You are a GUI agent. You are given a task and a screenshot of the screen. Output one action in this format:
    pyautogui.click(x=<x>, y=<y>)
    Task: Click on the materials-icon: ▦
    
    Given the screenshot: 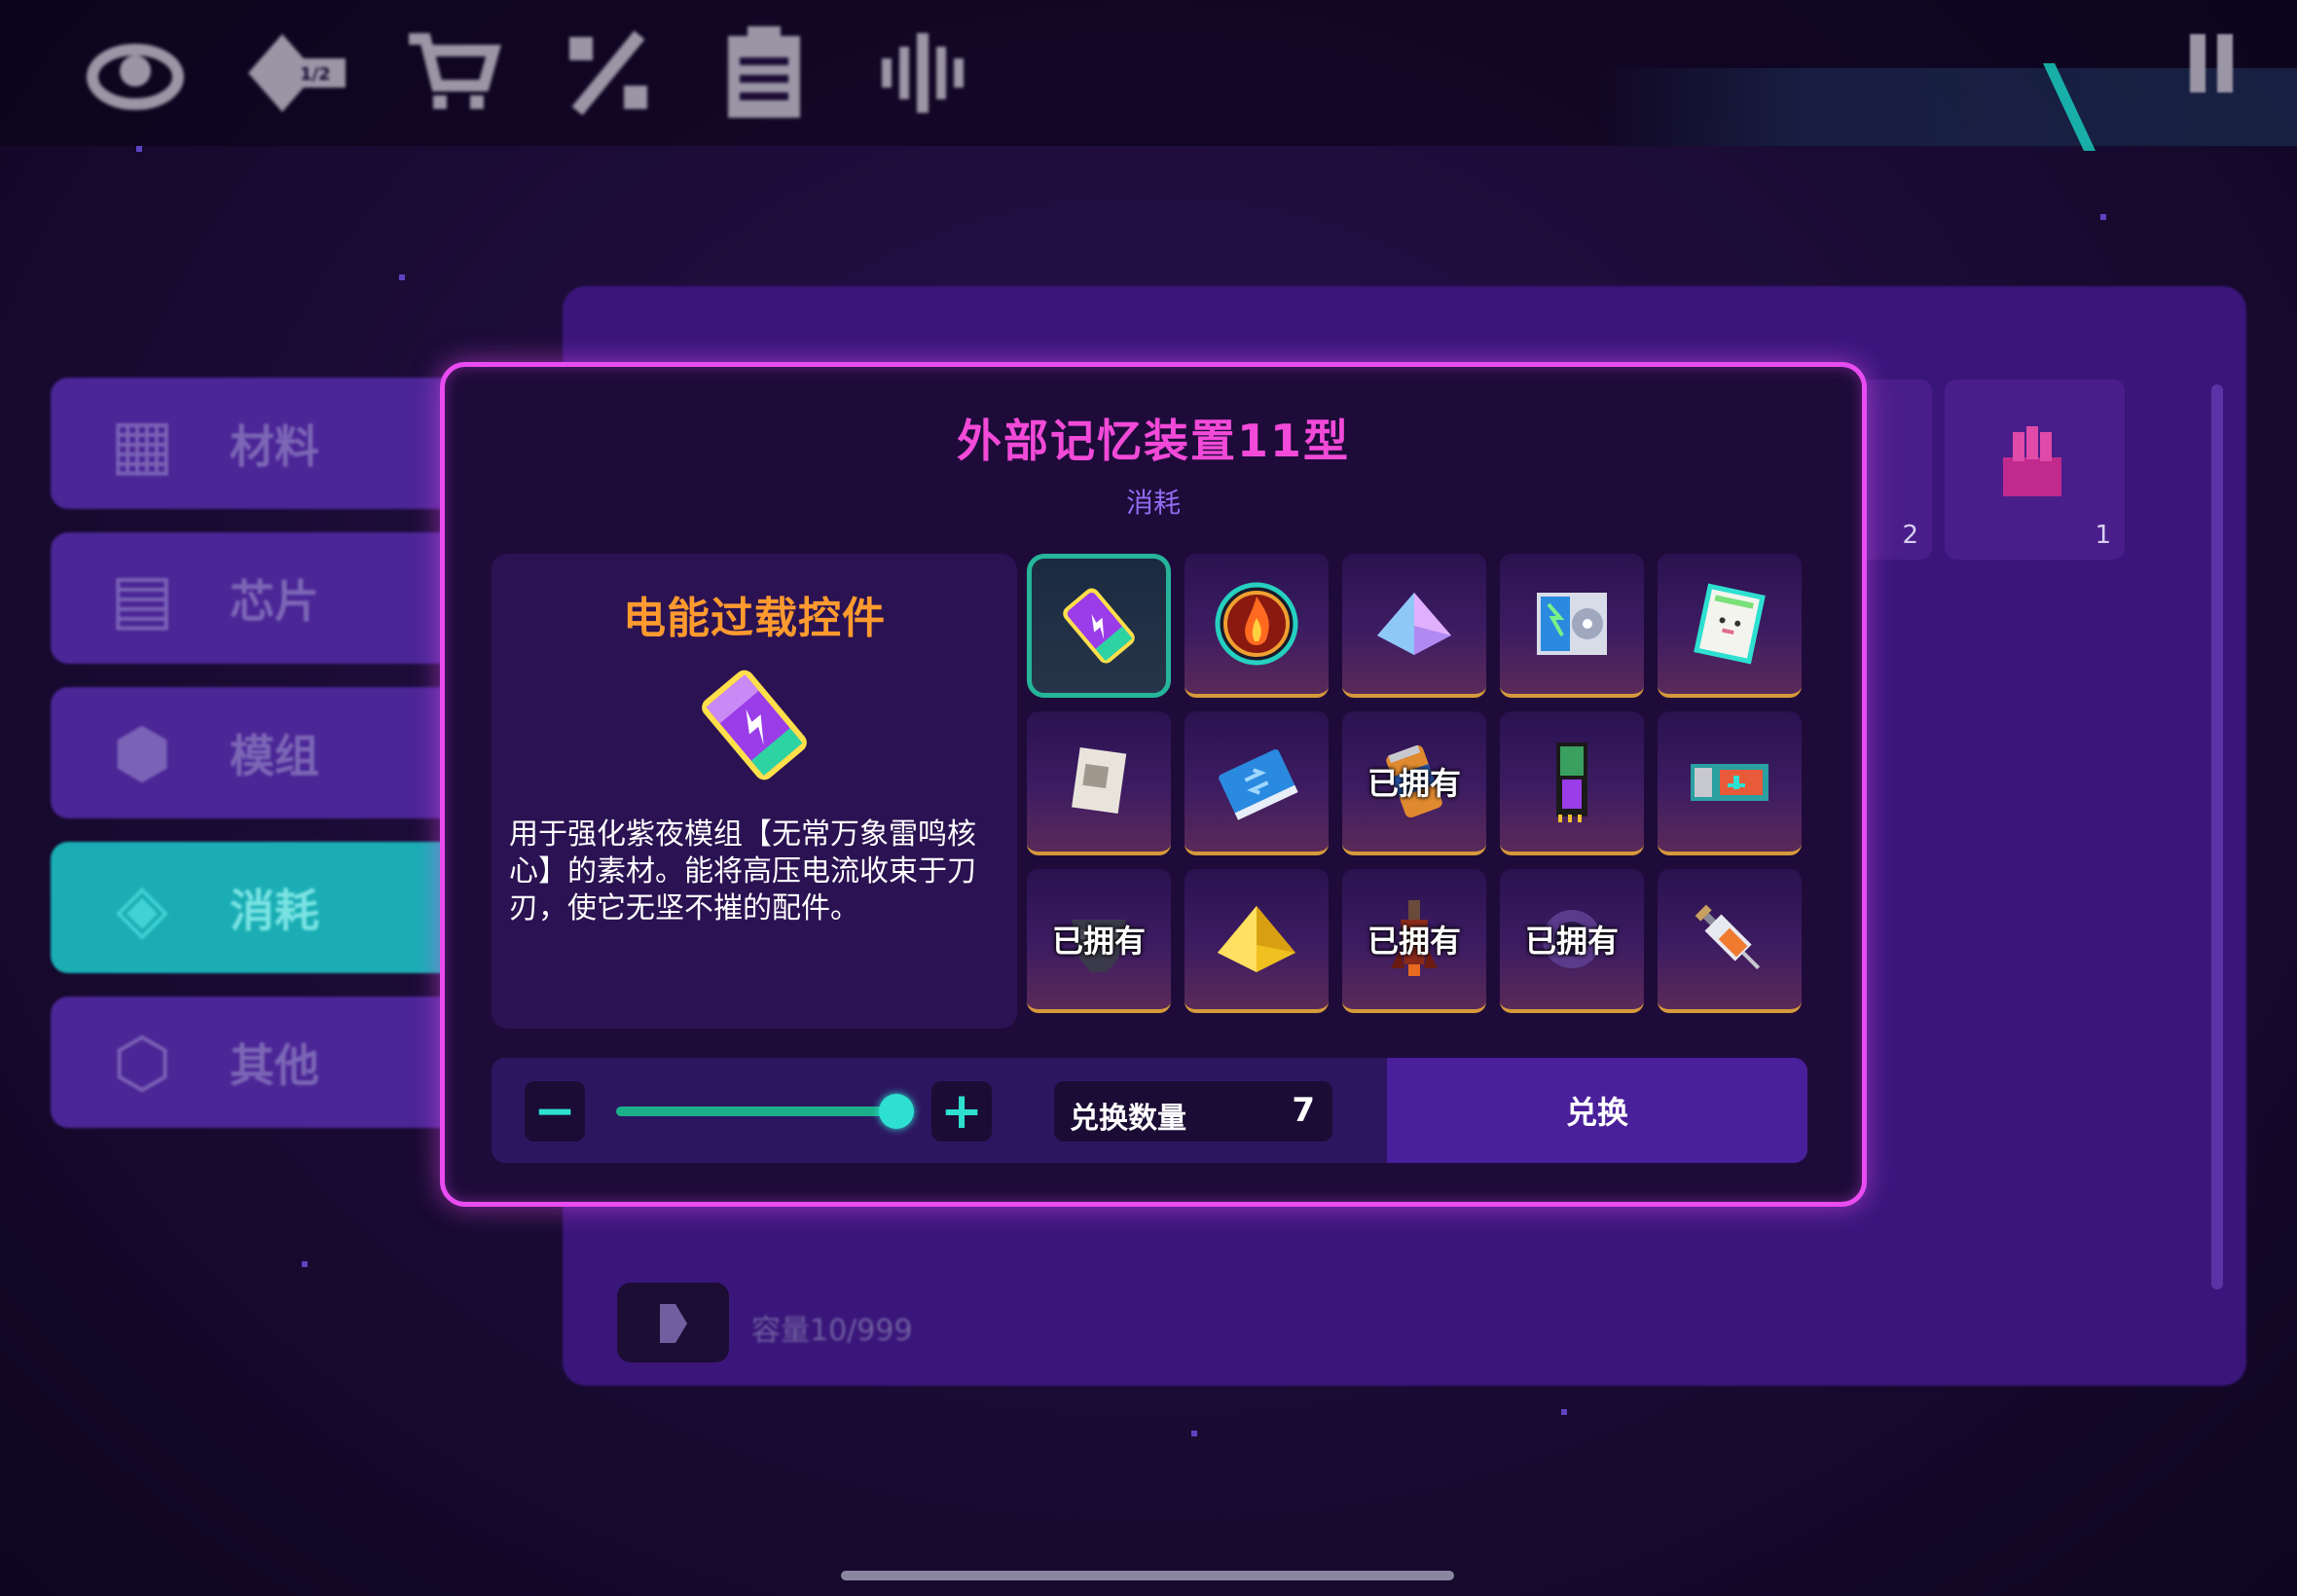 What is the action you would take?
    pyautogui.click(x=142, y=443)
    